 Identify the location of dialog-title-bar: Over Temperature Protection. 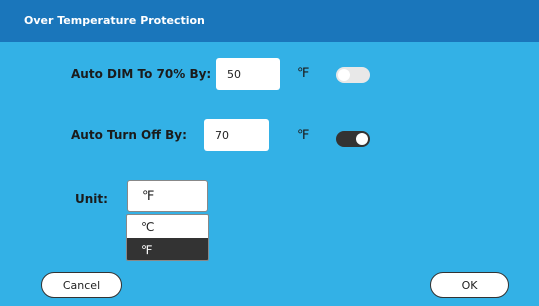
(269, 21).